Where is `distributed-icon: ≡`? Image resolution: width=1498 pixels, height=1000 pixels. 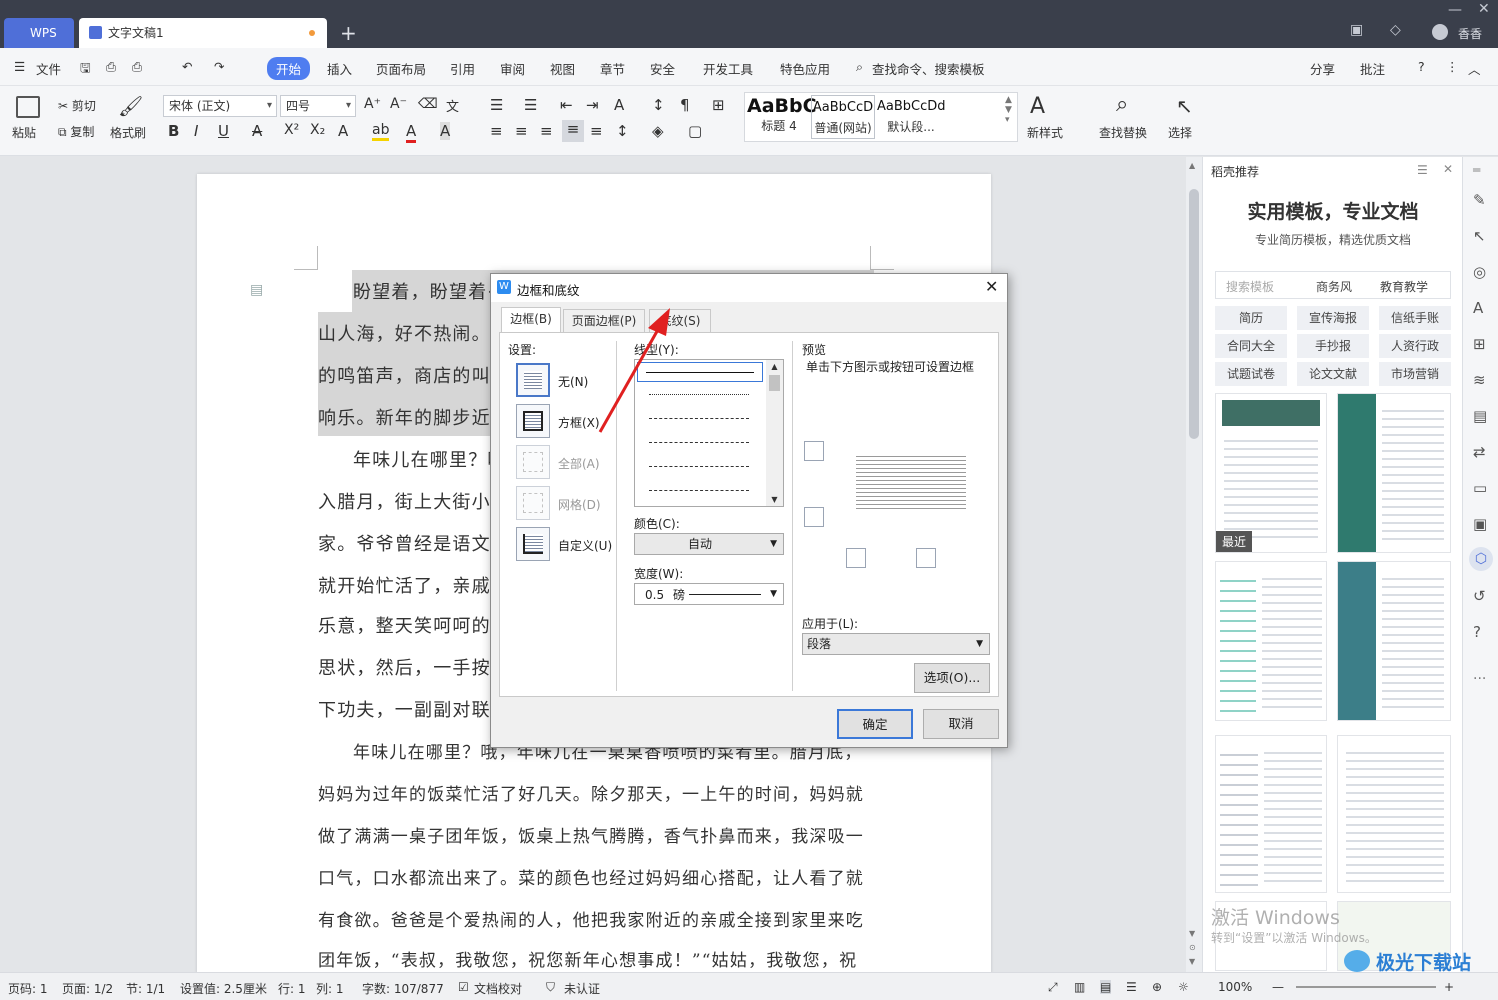
distributed-icon: ≡ is located at coordinates (596, 131).